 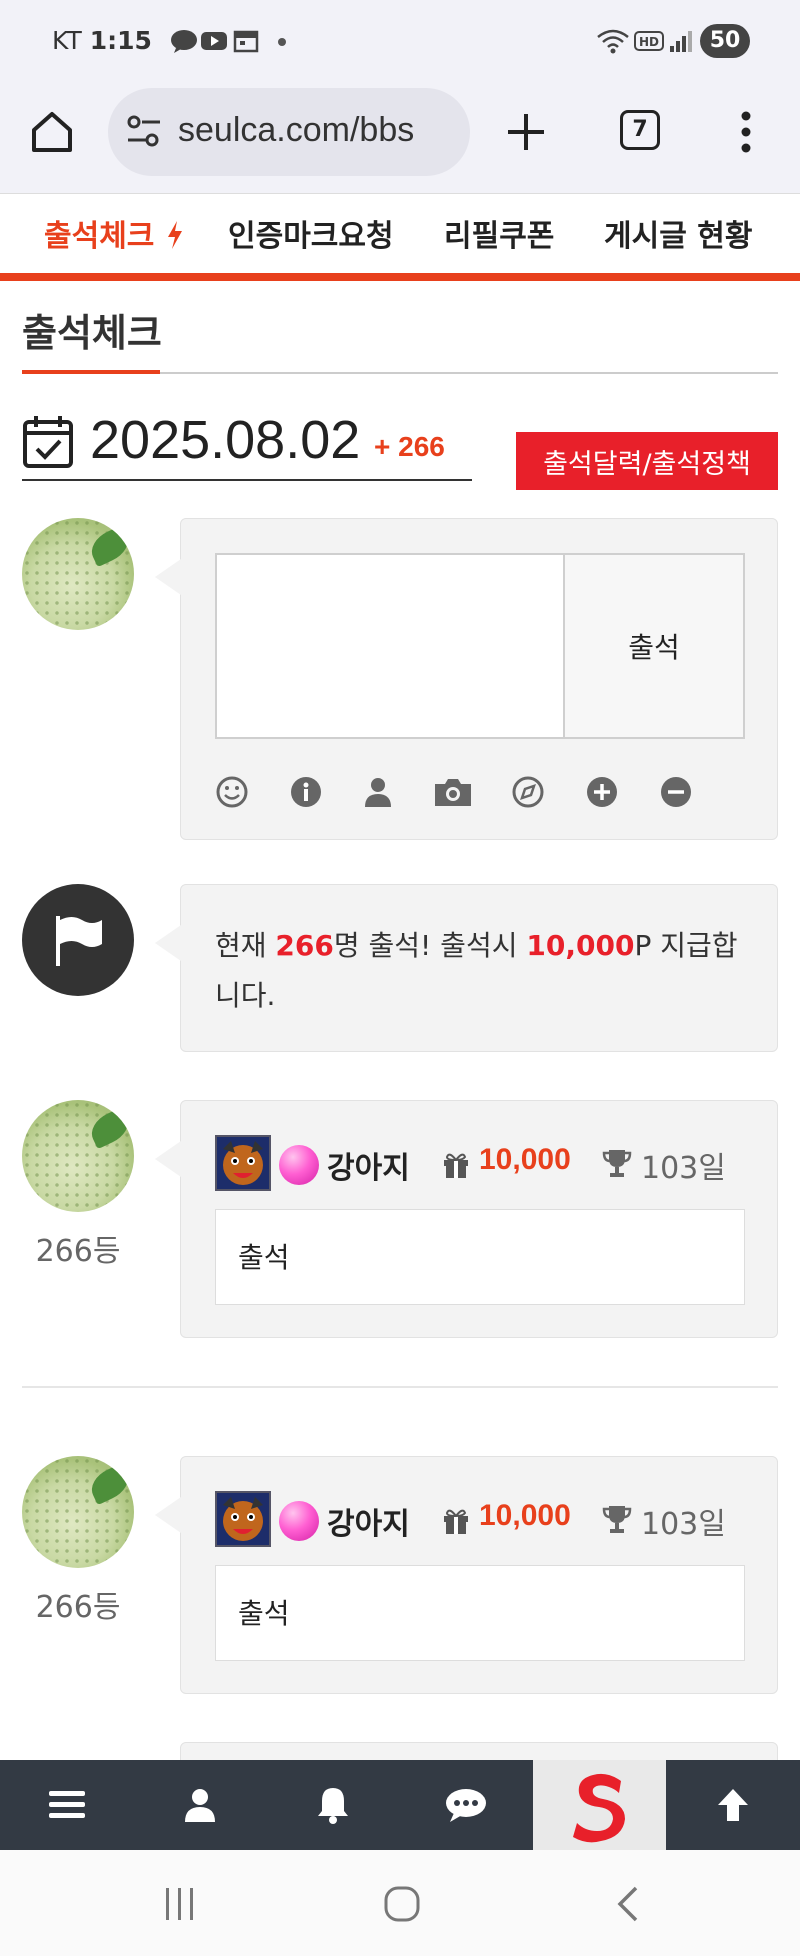 What do you see at coordinates (602, 792) in the screenshot?
I see `zoom-in-icon` at bounding box center [602, 792].